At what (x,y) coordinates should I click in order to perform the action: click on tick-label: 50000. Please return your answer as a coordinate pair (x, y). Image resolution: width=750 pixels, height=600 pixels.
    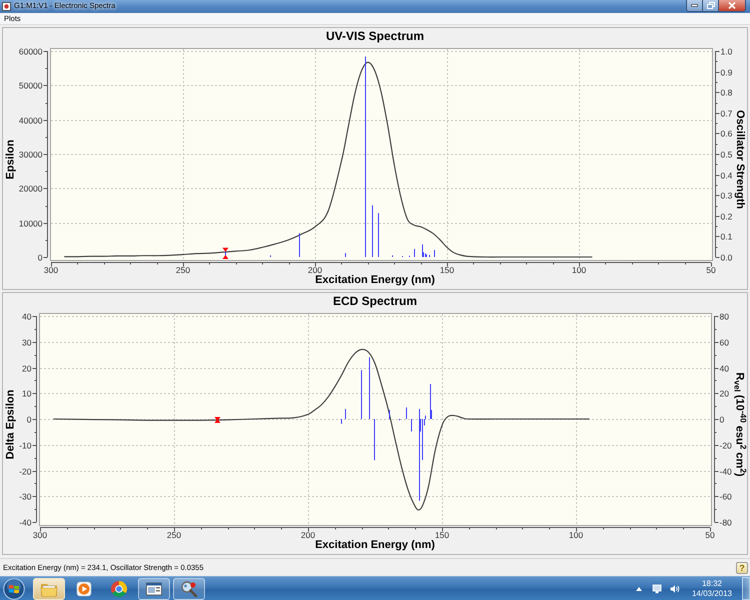
    Looking at the image, I should click on (30, 85).